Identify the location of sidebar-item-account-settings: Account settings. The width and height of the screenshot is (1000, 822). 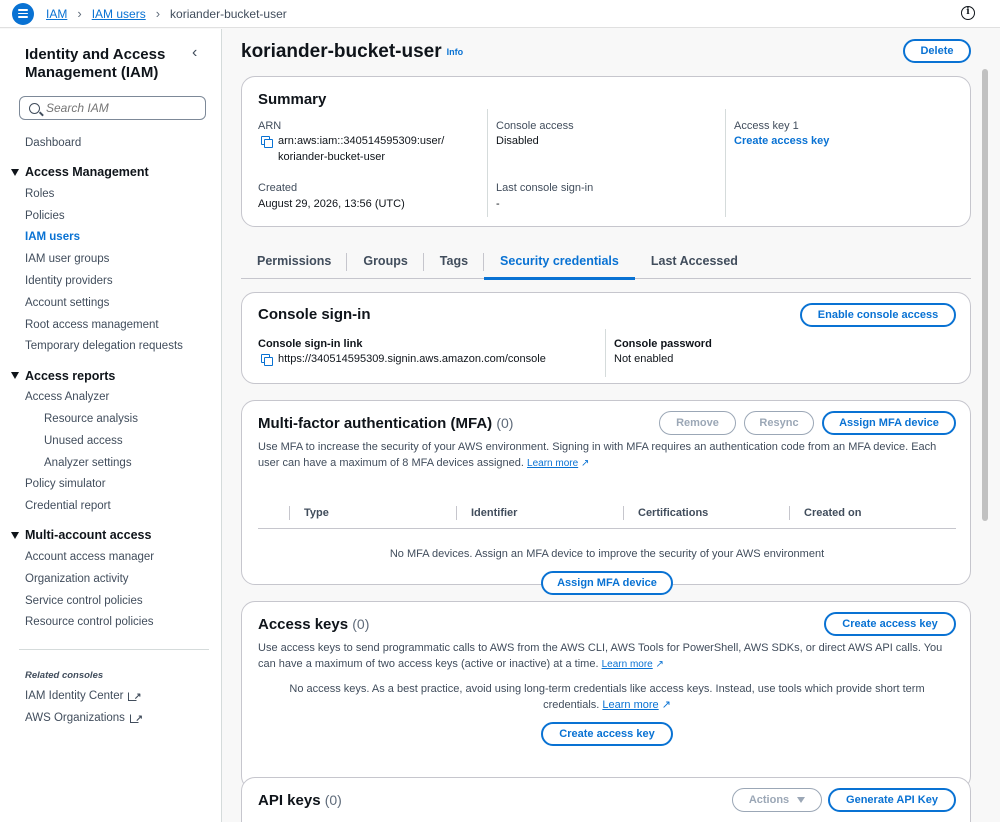
(111, 304).